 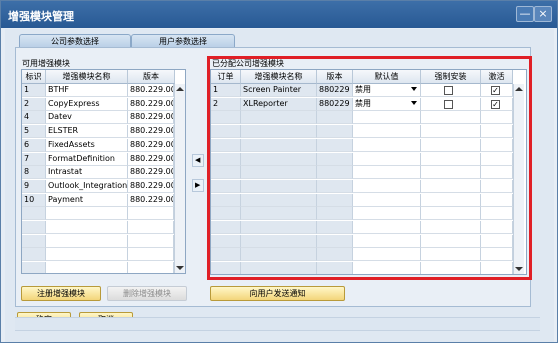 What do you see at coordinates (180, 89) in the screenshot?
I see `scroll-up-icon` at bounding box center [180, 89].